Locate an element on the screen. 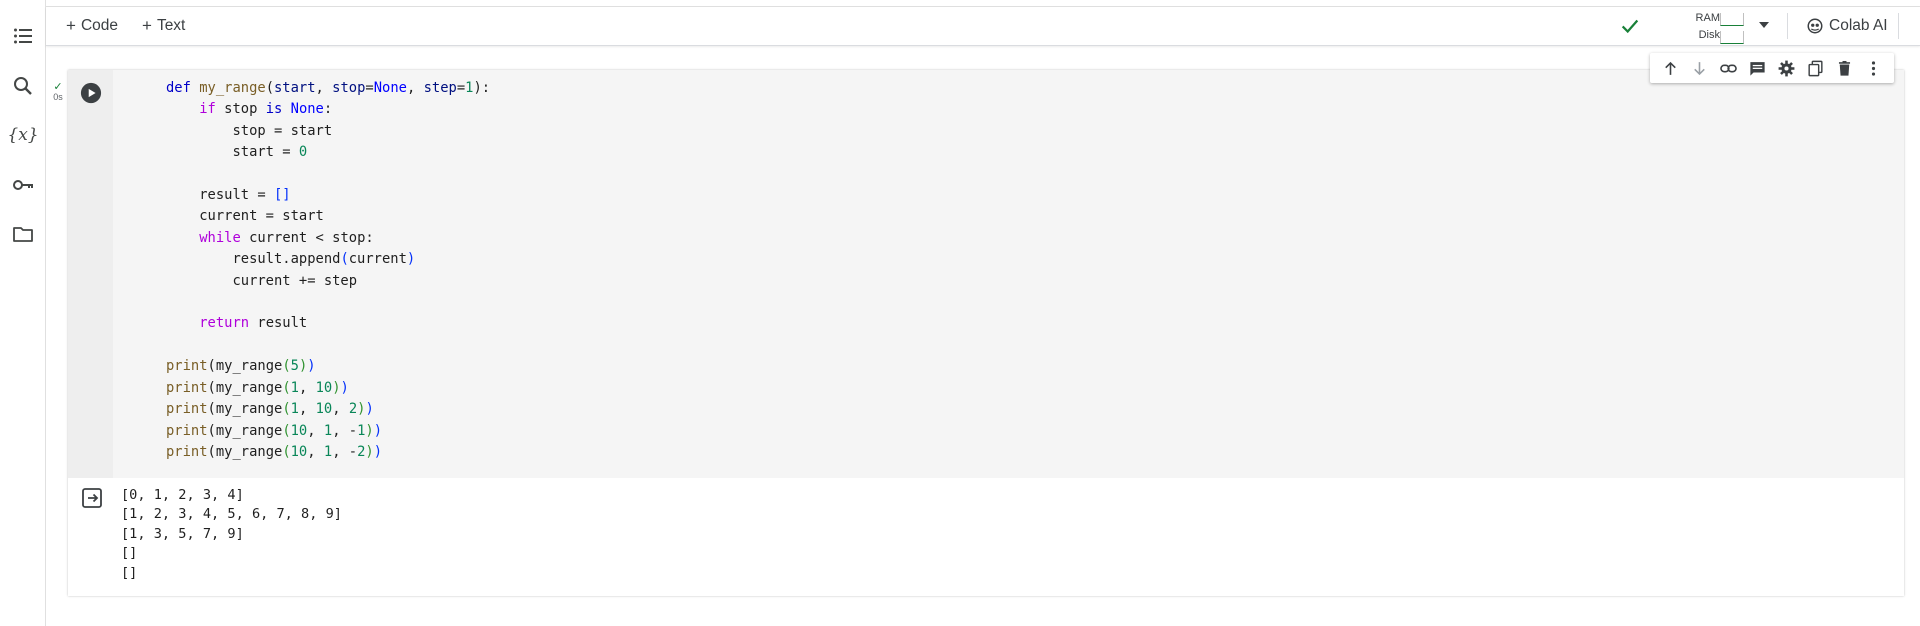 The width and height of the screenshot is (1920, 626). notebook-toolbar: + Code + Text RAM Disk Colab AI is located at coordinates (983, 26).